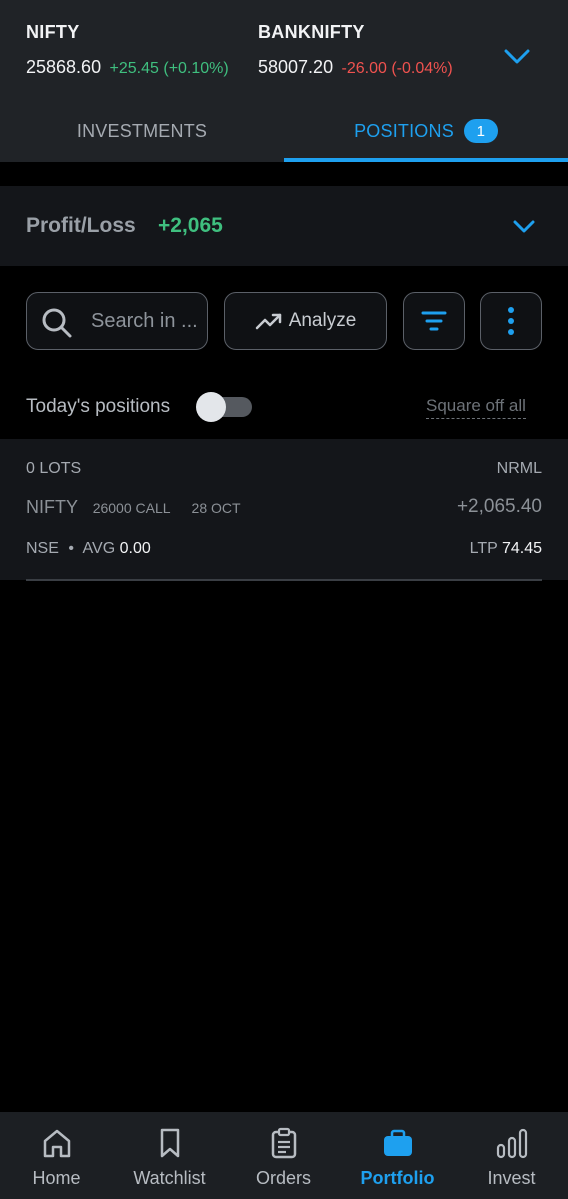 The image size is (568, 1199). What do you see at coordinates (56, 1178) in the screenshot?
I see `nav-label: Home` at bounding box center [56, 1178].